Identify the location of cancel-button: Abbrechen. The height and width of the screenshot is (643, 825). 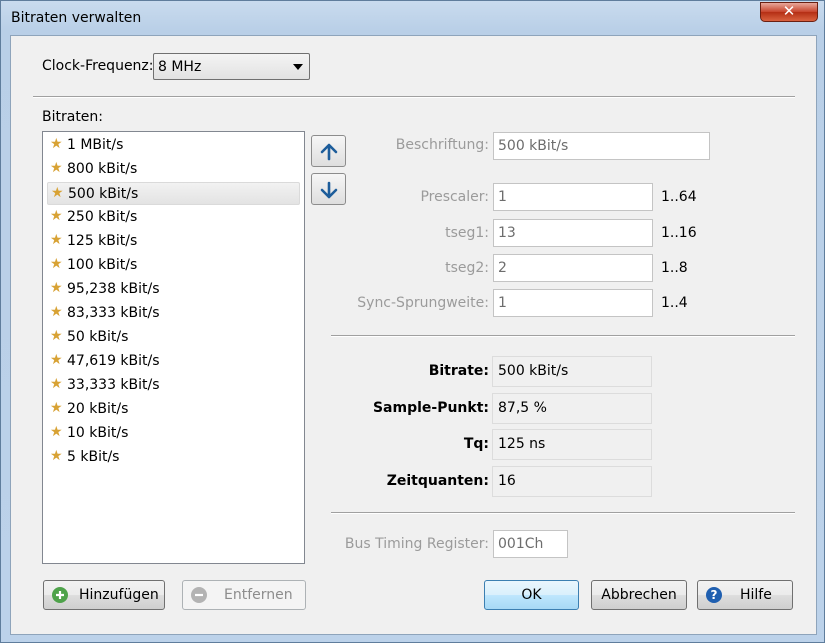
(639, 595).